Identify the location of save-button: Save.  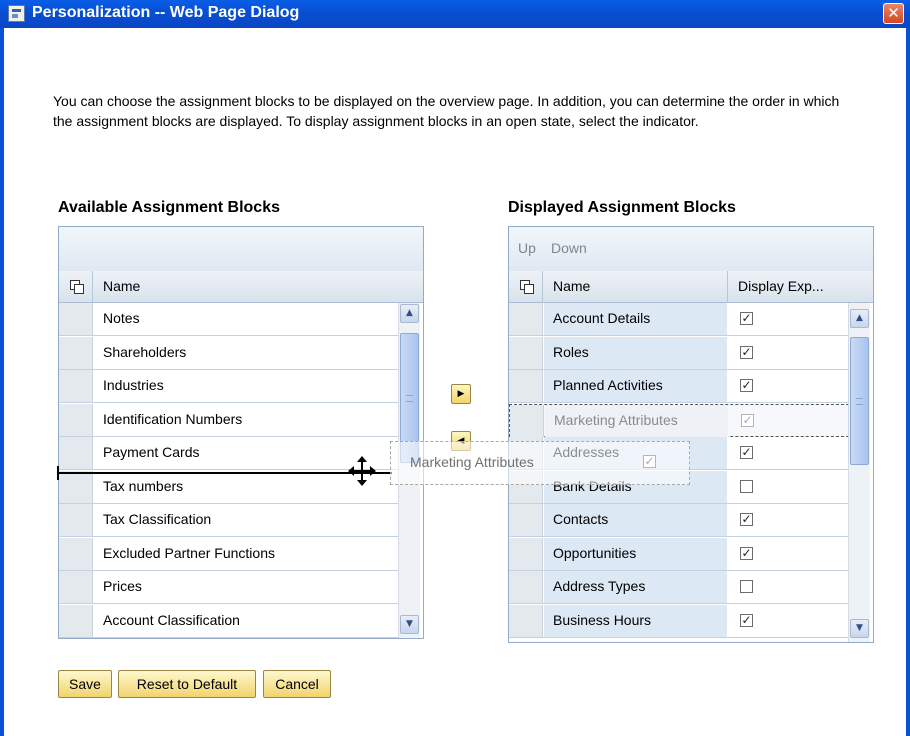
(85, 684).